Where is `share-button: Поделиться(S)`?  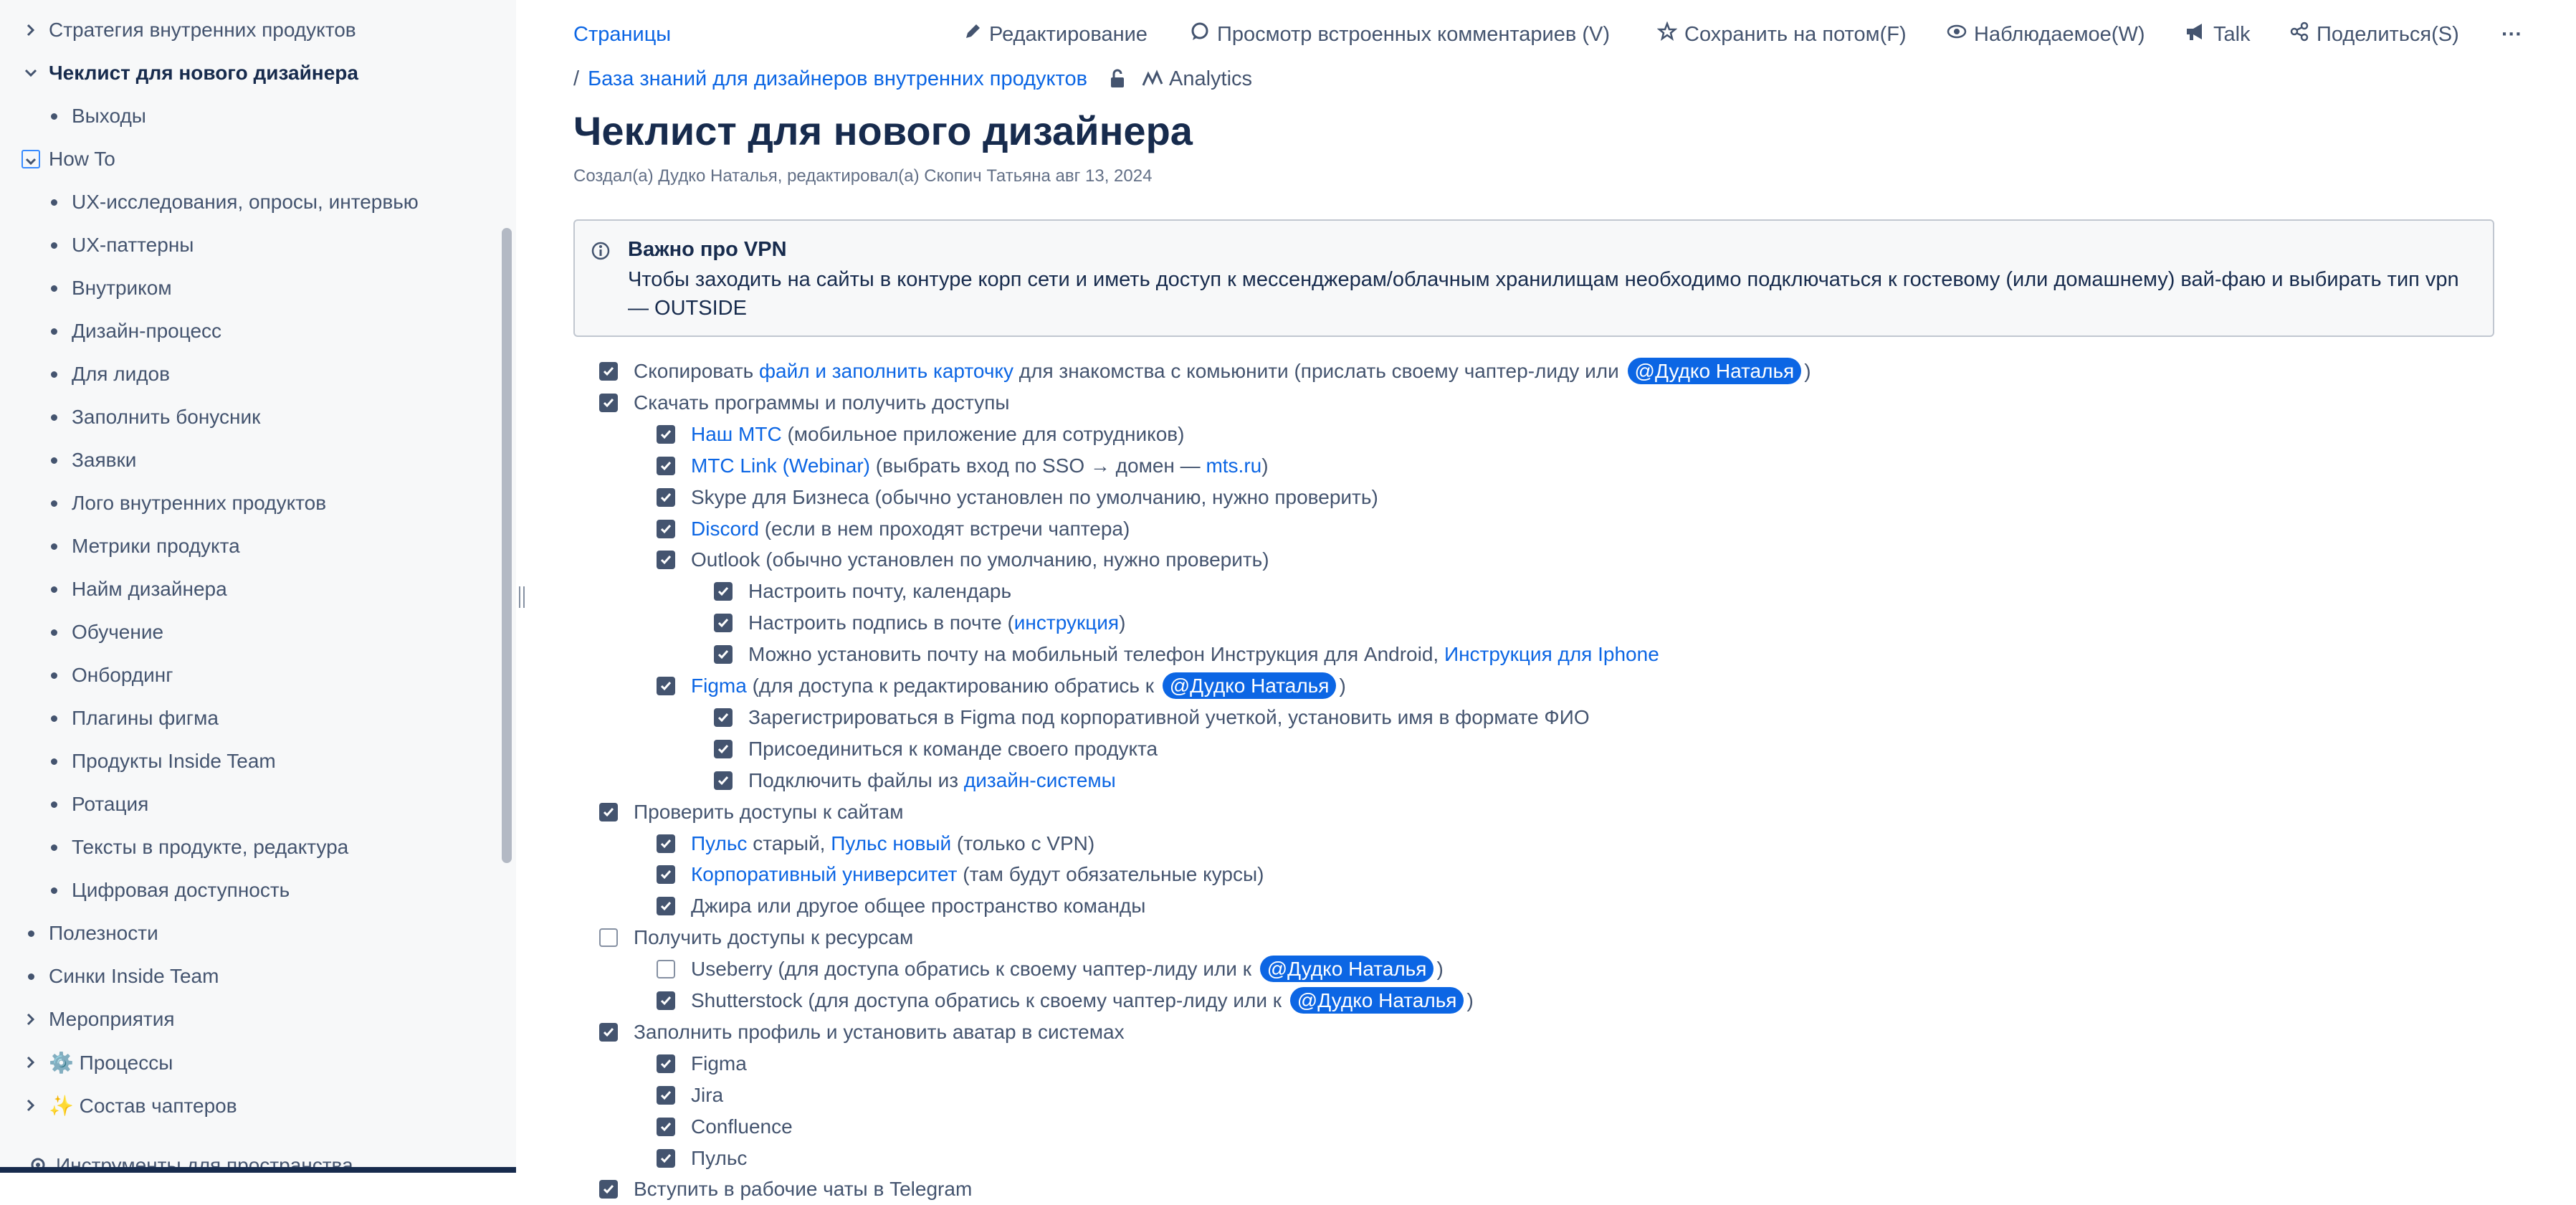
share-button: Поделиться(S) is located at coordinates (2374, 34).